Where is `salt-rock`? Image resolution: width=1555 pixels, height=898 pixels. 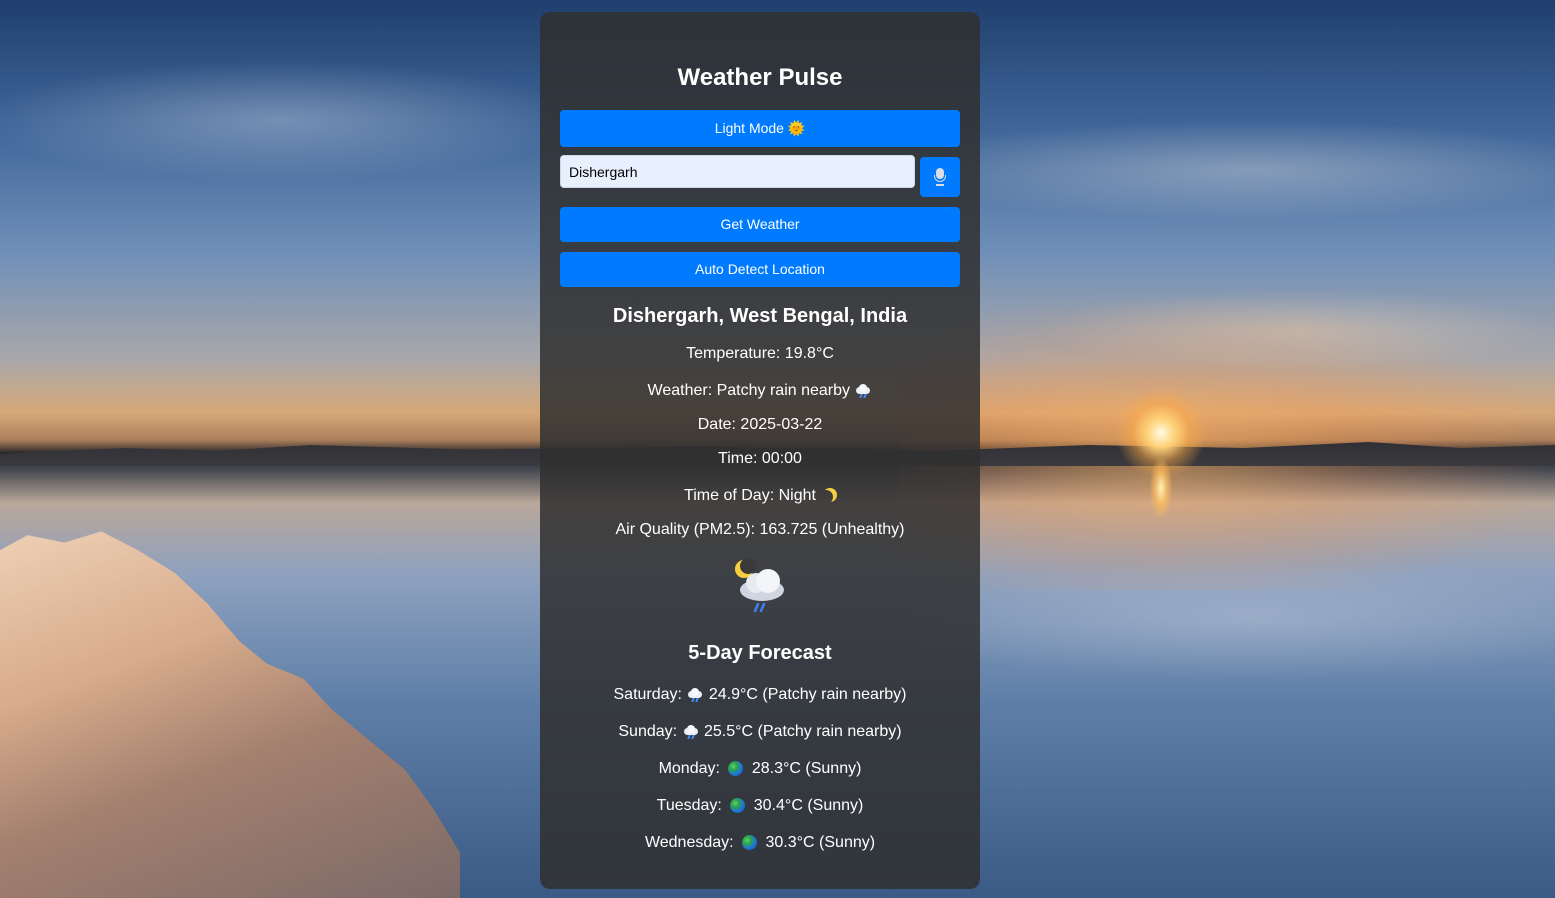
salt-rock is located at coordinates (230, 714).